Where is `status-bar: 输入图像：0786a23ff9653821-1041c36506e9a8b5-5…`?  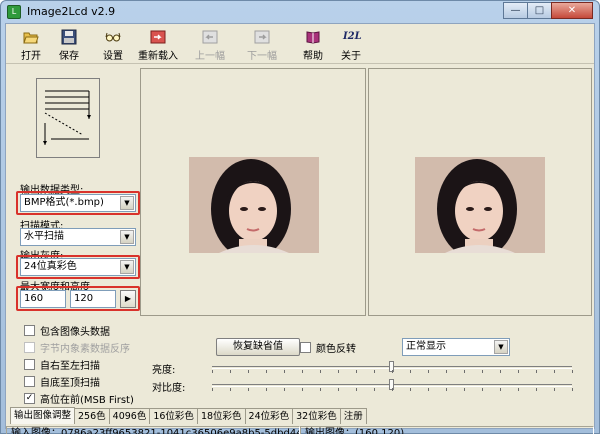 status-bar: 输入图像：0786a23ff9653821-1041c36506e9a8b5-5… is located at coordinates (300, 430).